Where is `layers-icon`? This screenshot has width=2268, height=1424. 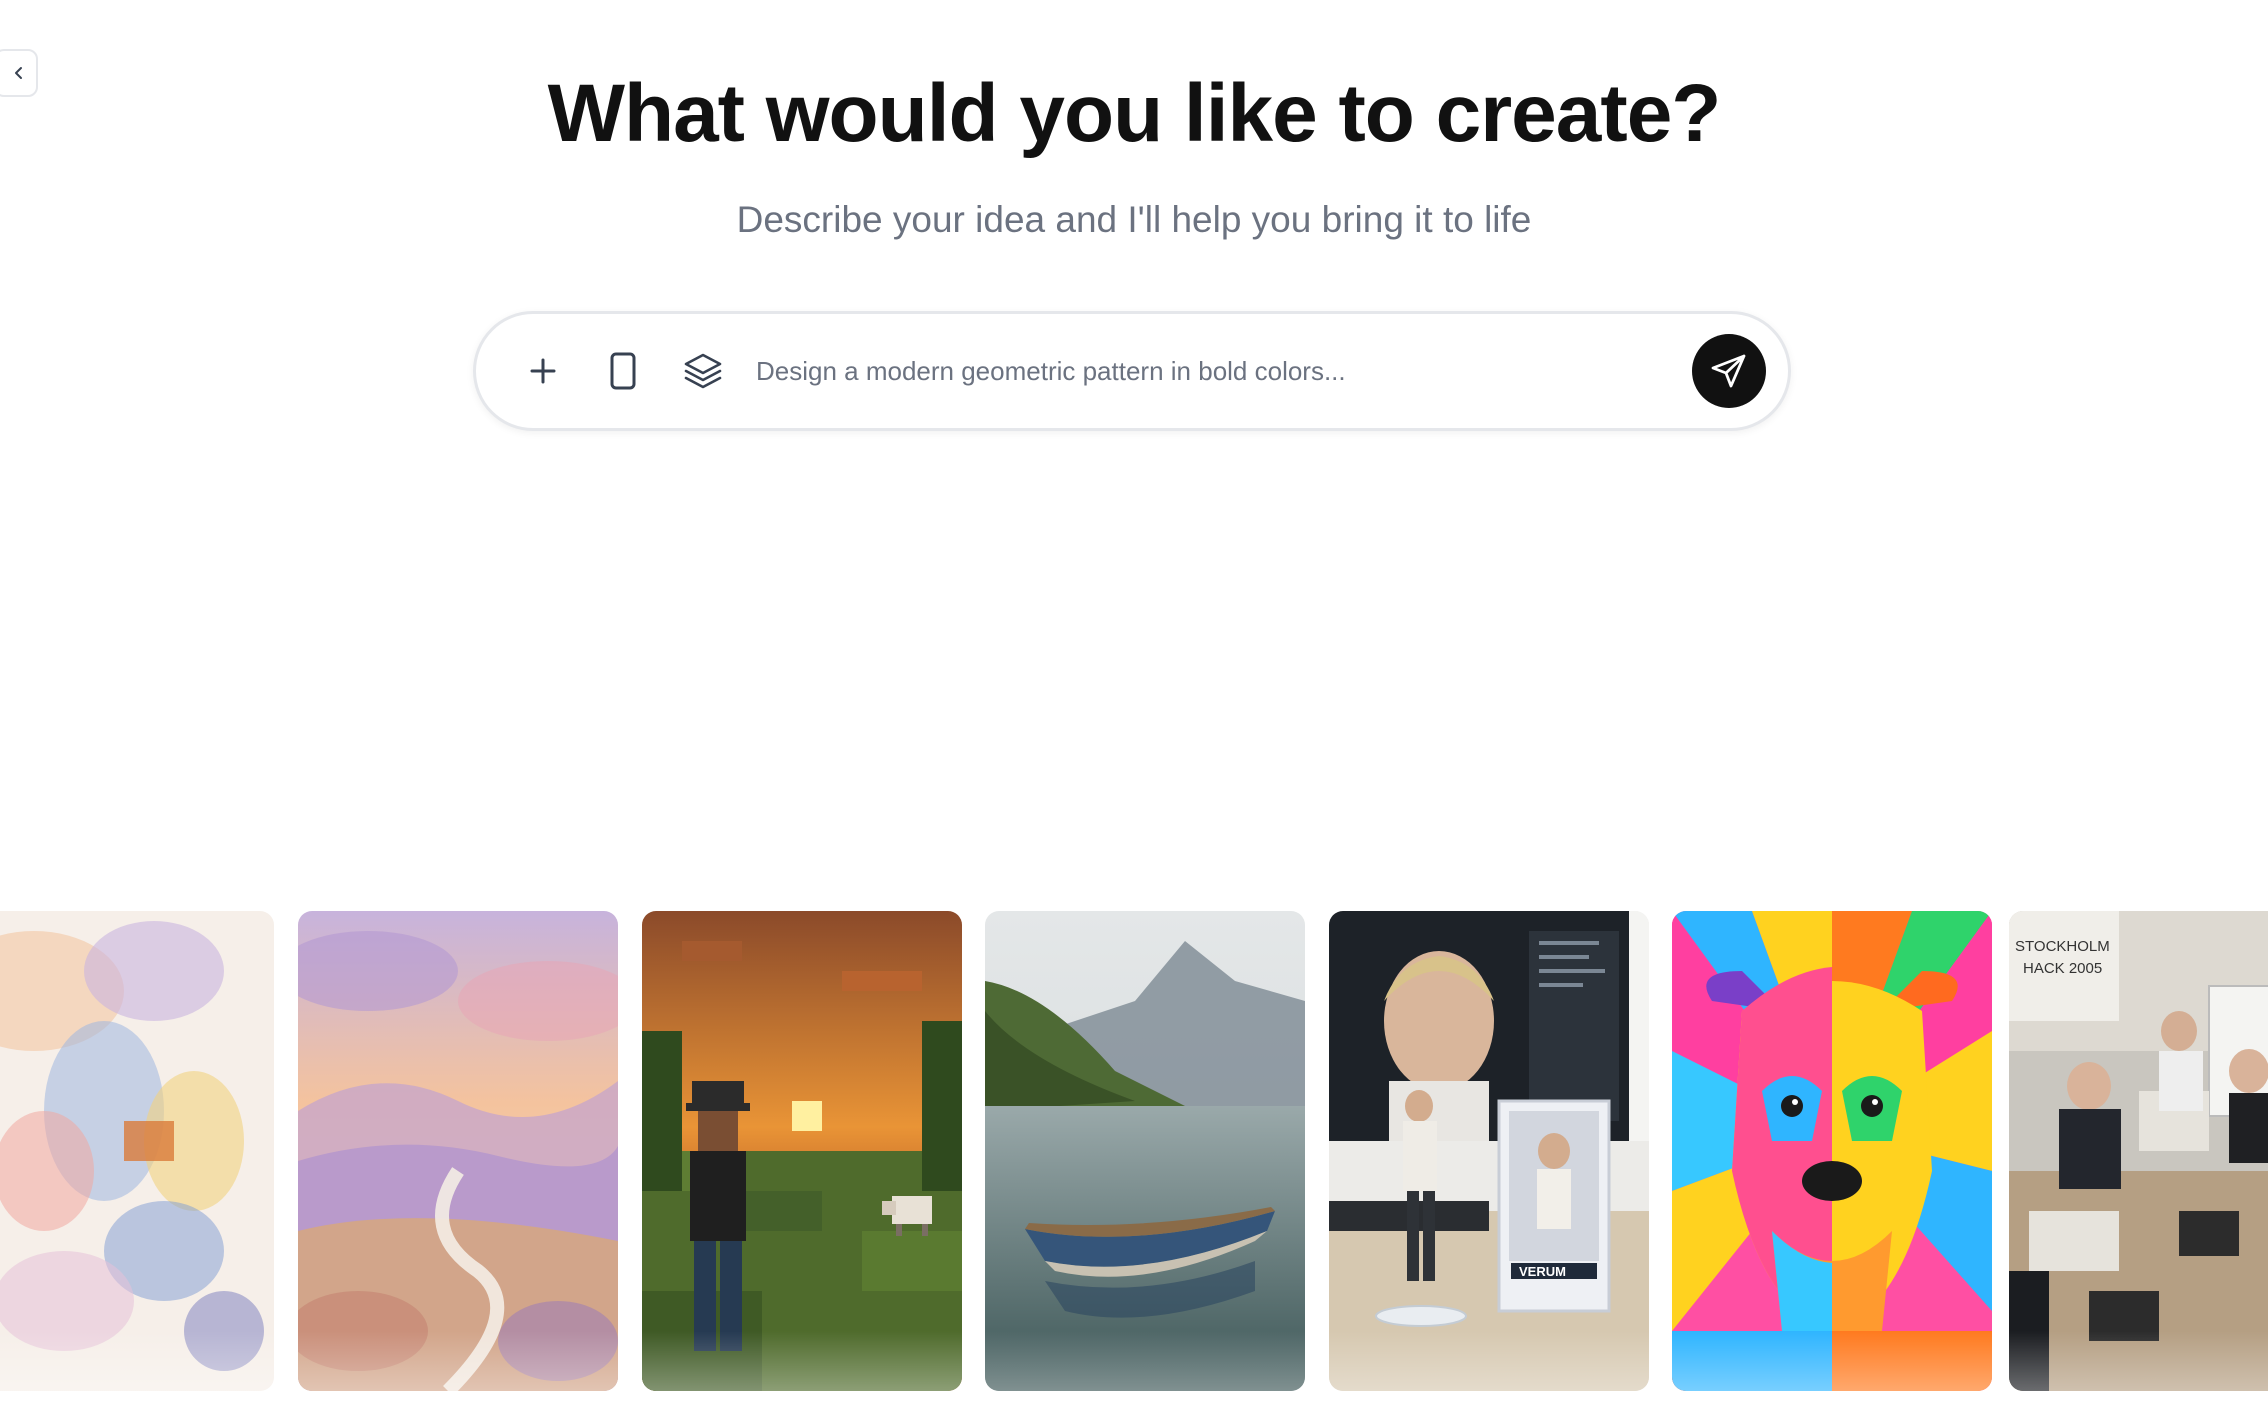
layers-icon is located at coordinates (703, 371).